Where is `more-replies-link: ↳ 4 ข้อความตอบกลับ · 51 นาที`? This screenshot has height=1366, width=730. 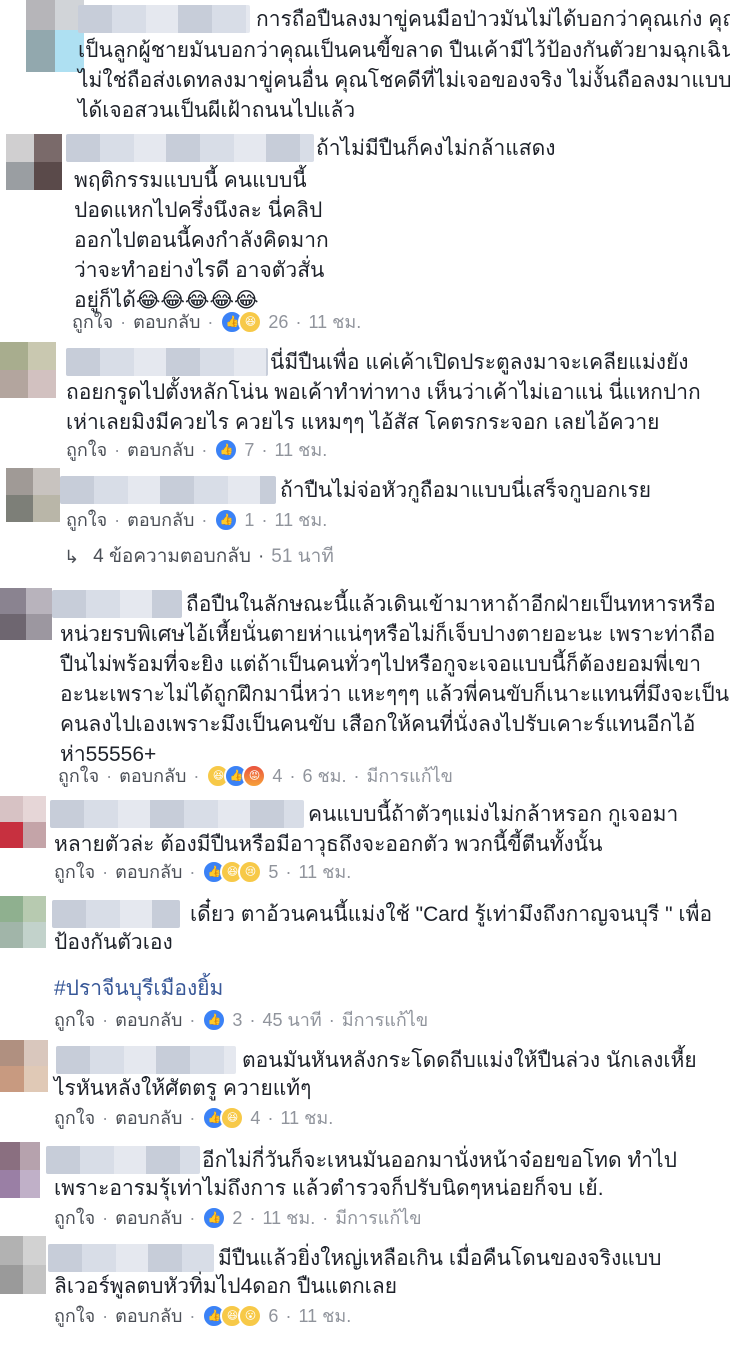 more-replies-link: ↳ 4 ข้อความตอบกลับ · 51 นาที is located at coordinates (199, 557).